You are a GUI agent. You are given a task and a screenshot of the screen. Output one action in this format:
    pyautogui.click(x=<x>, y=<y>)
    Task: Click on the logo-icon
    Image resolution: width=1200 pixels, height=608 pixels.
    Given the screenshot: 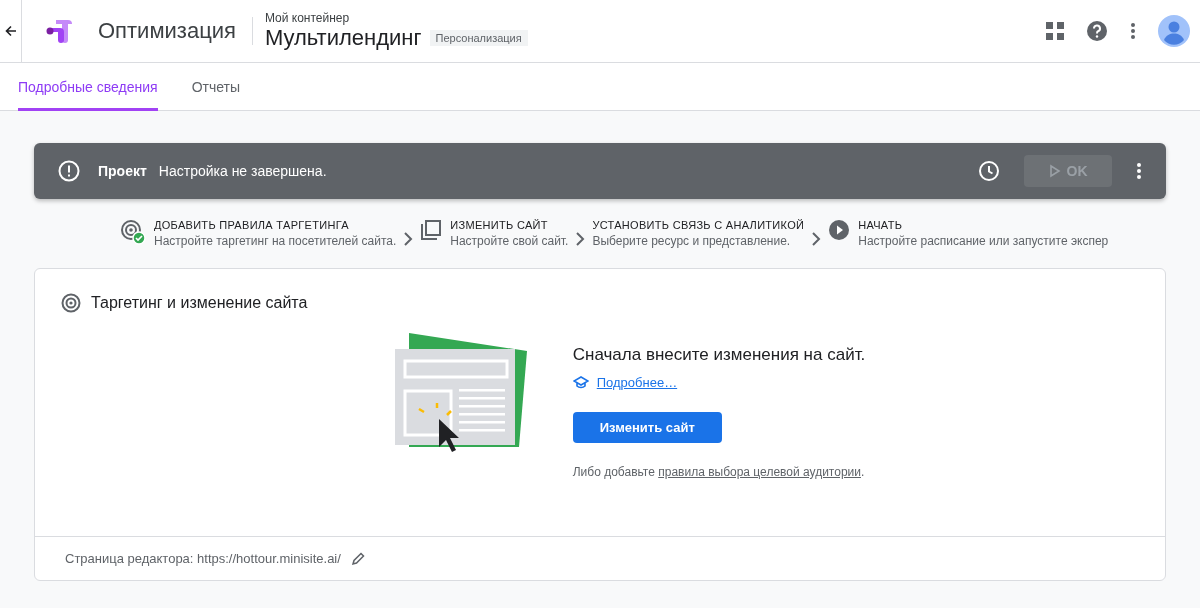 What is the action you would take?
    pyautogui.click(x=59, y=31)
    